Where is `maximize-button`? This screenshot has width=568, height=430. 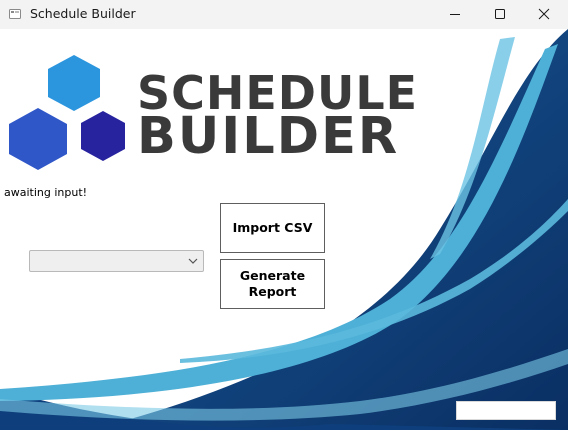
maximize-button is located at coordinates (500, 14).